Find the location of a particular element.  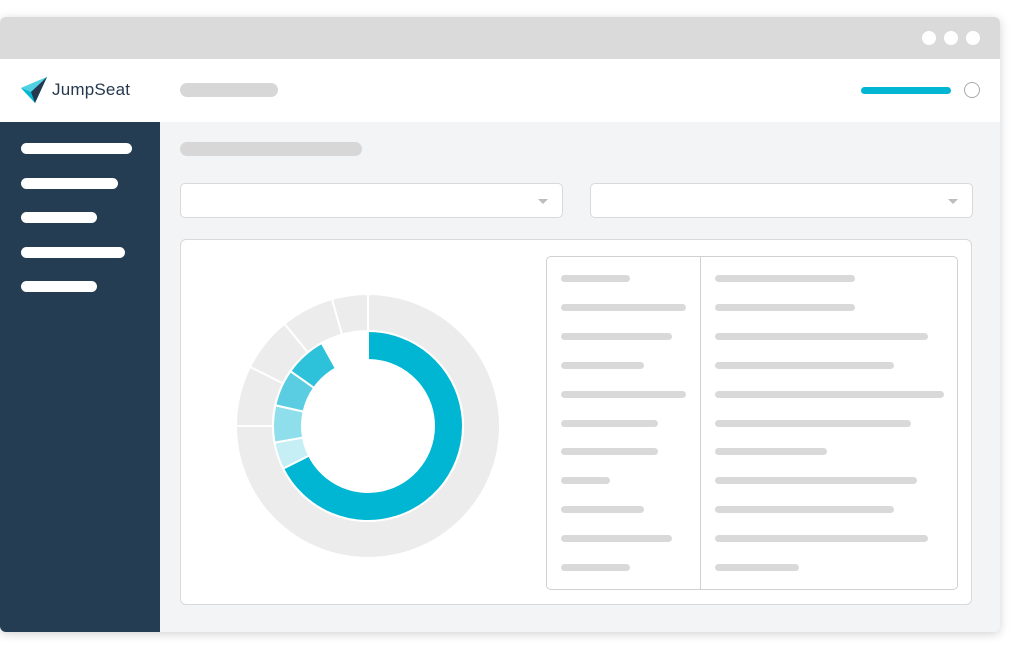

header-progress-bar is located at coordinates (906, 90).